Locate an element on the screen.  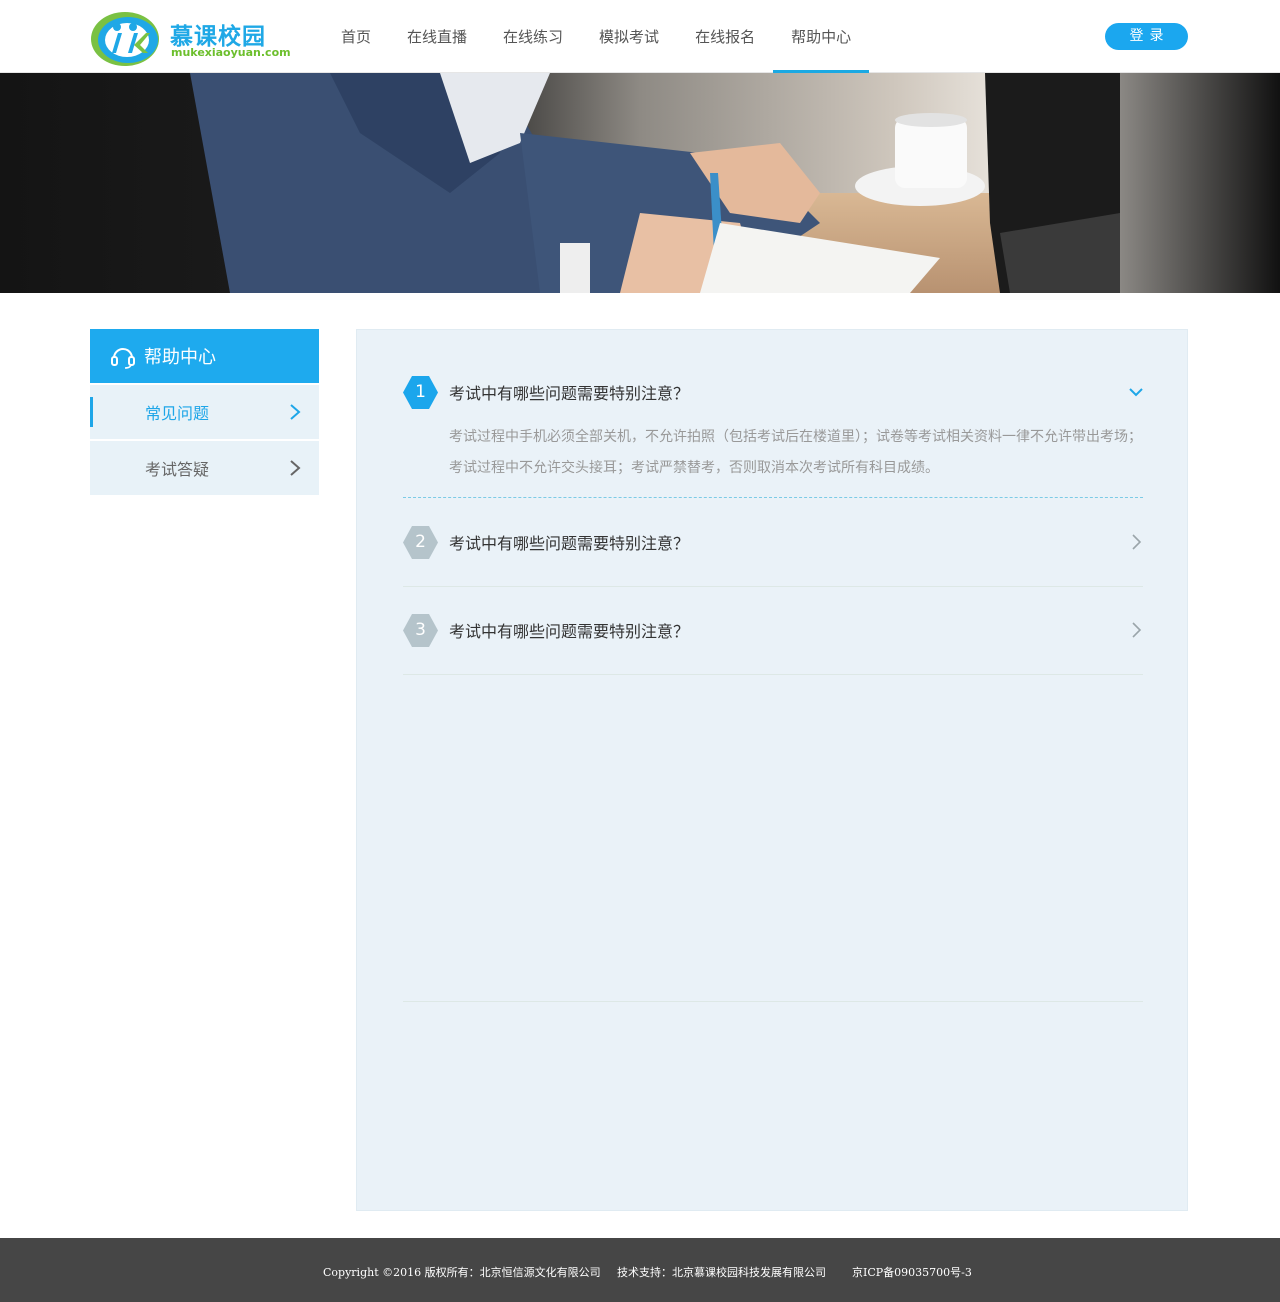
nav-live: 在线直播 is located at coordinates (437, 36).